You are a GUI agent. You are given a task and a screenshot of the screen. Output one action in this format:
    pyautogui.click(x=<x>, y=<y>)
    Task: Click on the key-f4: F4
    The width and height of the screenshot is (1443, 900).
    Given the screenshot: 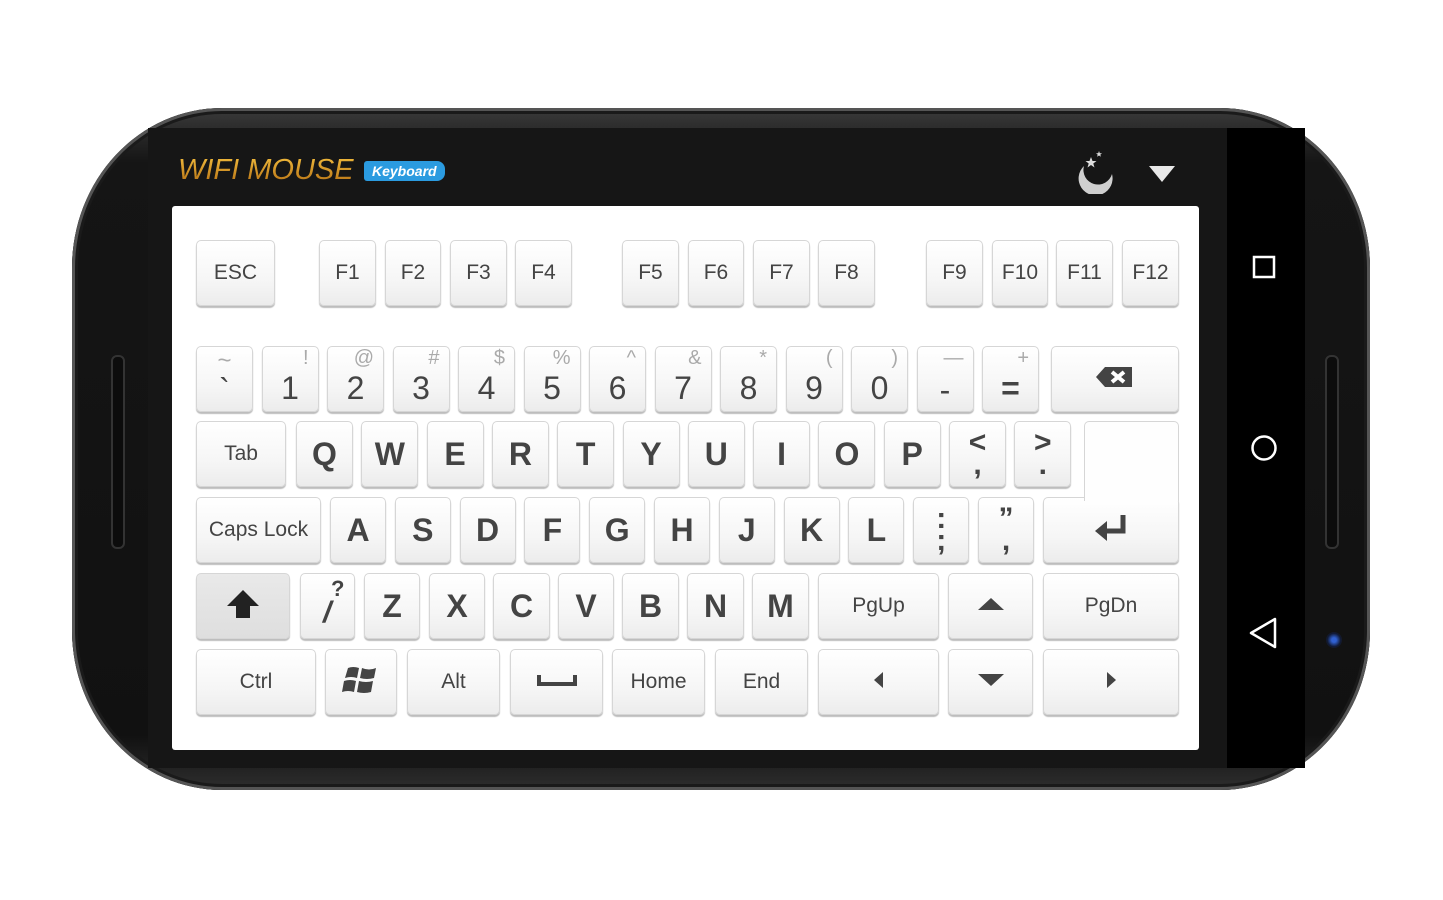 What is the action you would take?
    pyautogui.click(x=543, y=273)
    